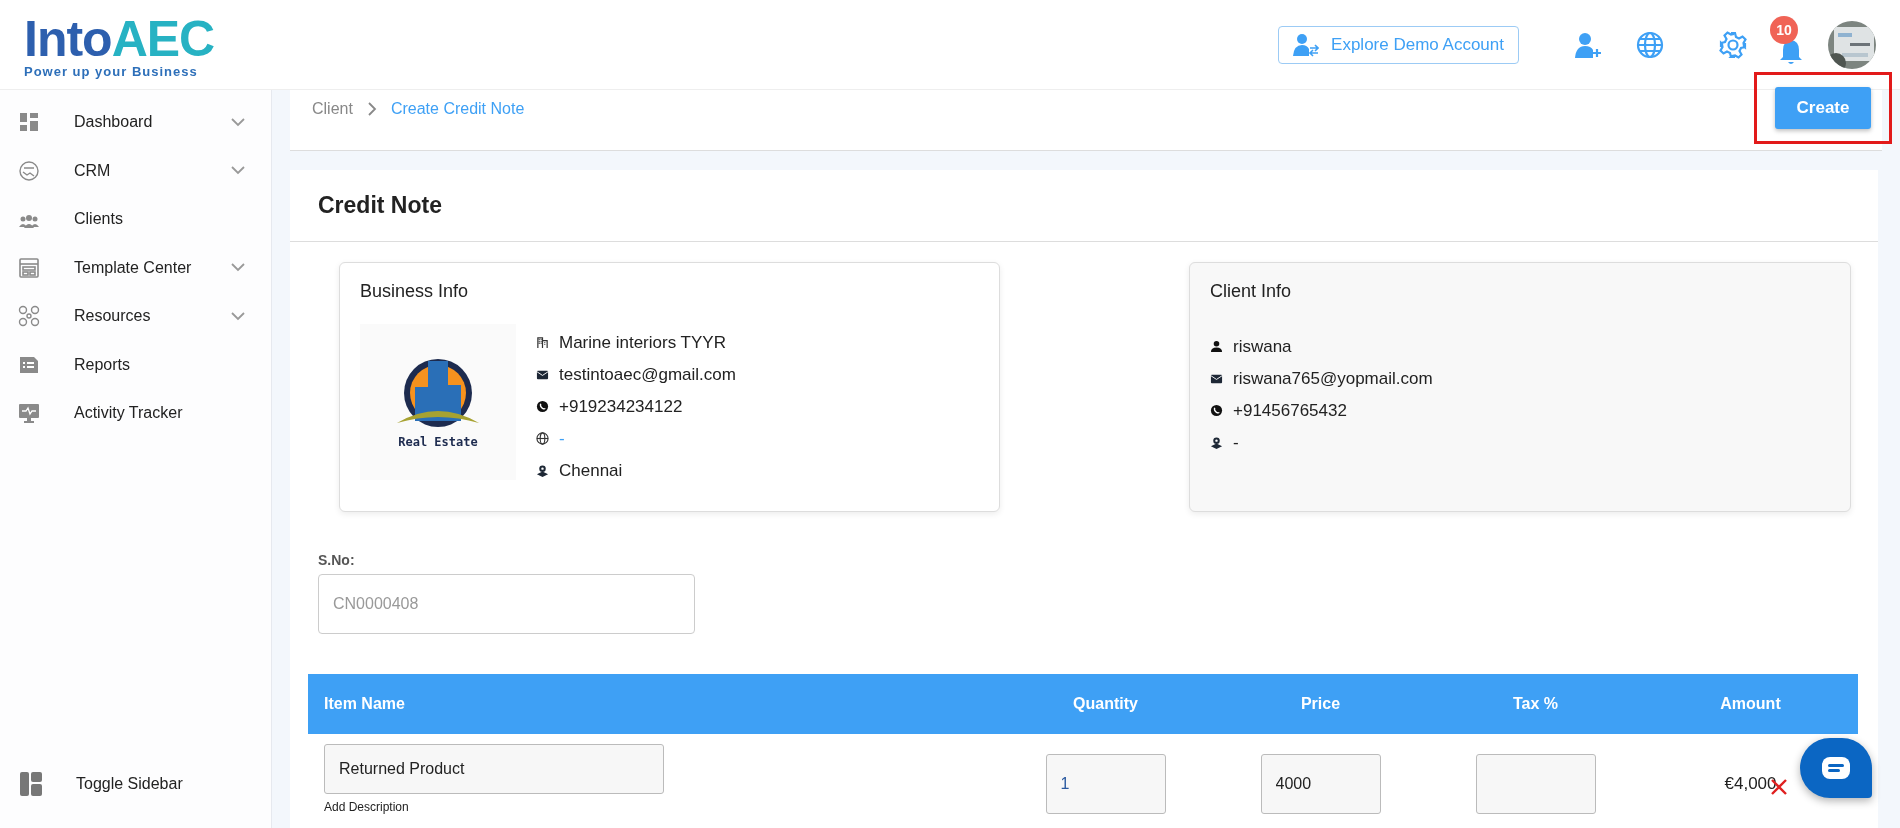 This screenshot has height=828, width=1900. Describe the element at coordinates (1320, 784) in the screenshot. I see `price-field: 4000` at that location.